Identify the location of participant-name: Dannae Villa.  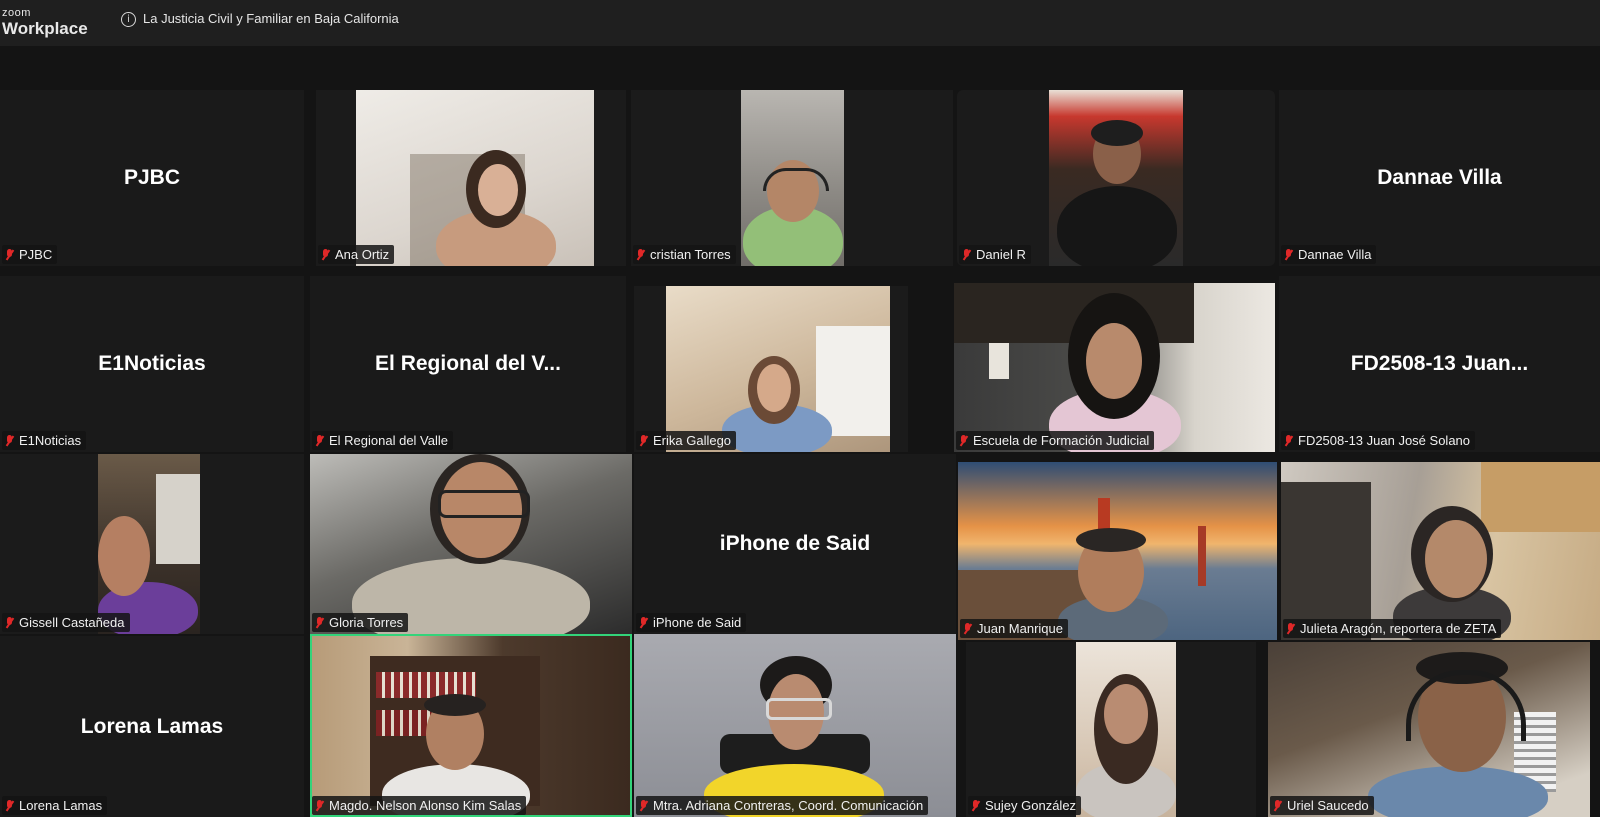
(1335, 254).